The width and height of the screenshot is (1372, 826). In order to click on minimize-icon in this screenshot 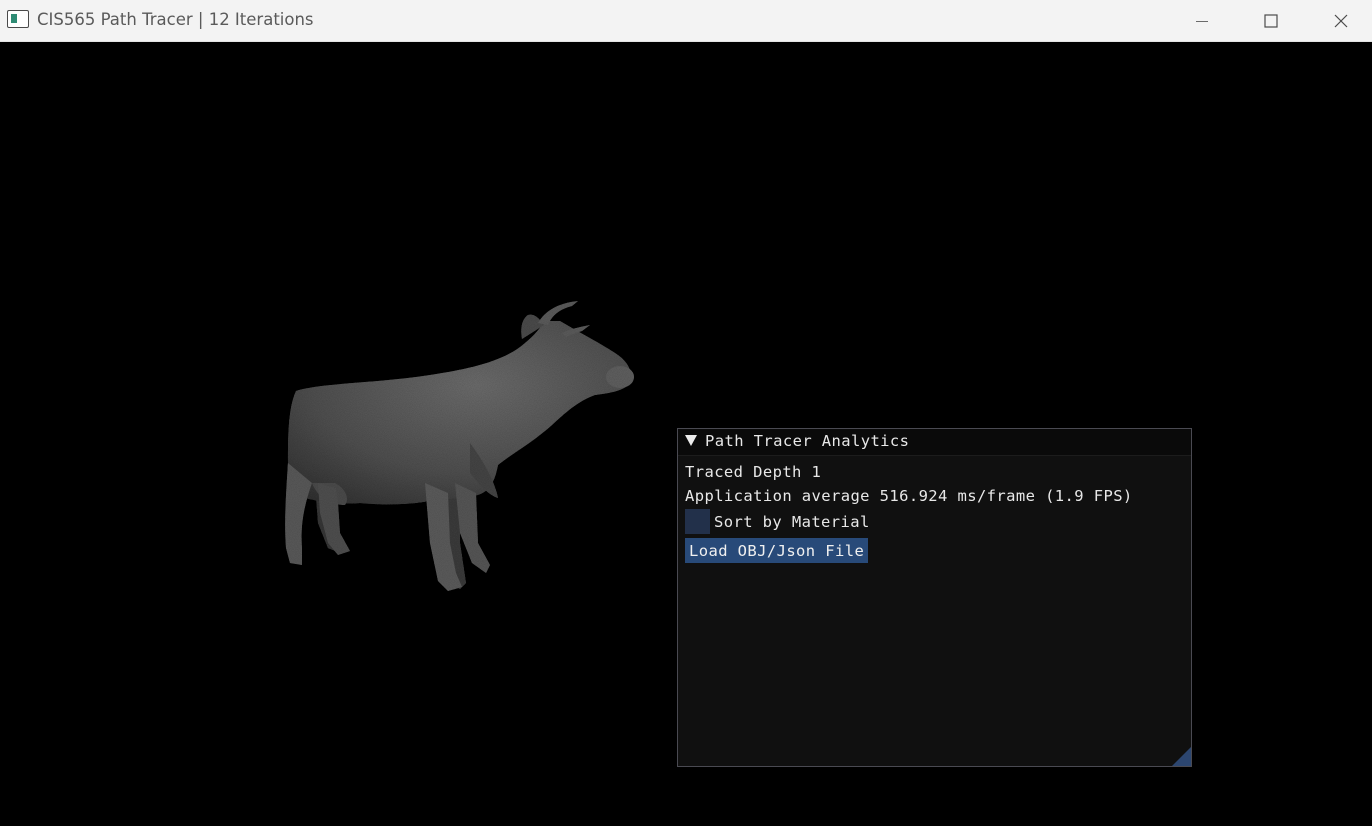, I will do `click(1202, 21)`.